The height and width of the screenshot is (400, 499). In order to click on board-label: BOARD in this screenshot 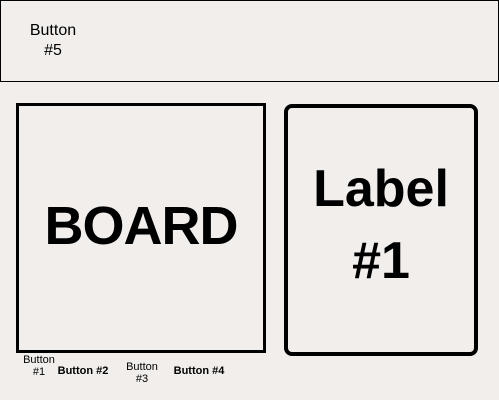, I will do `click(141, 226)`.